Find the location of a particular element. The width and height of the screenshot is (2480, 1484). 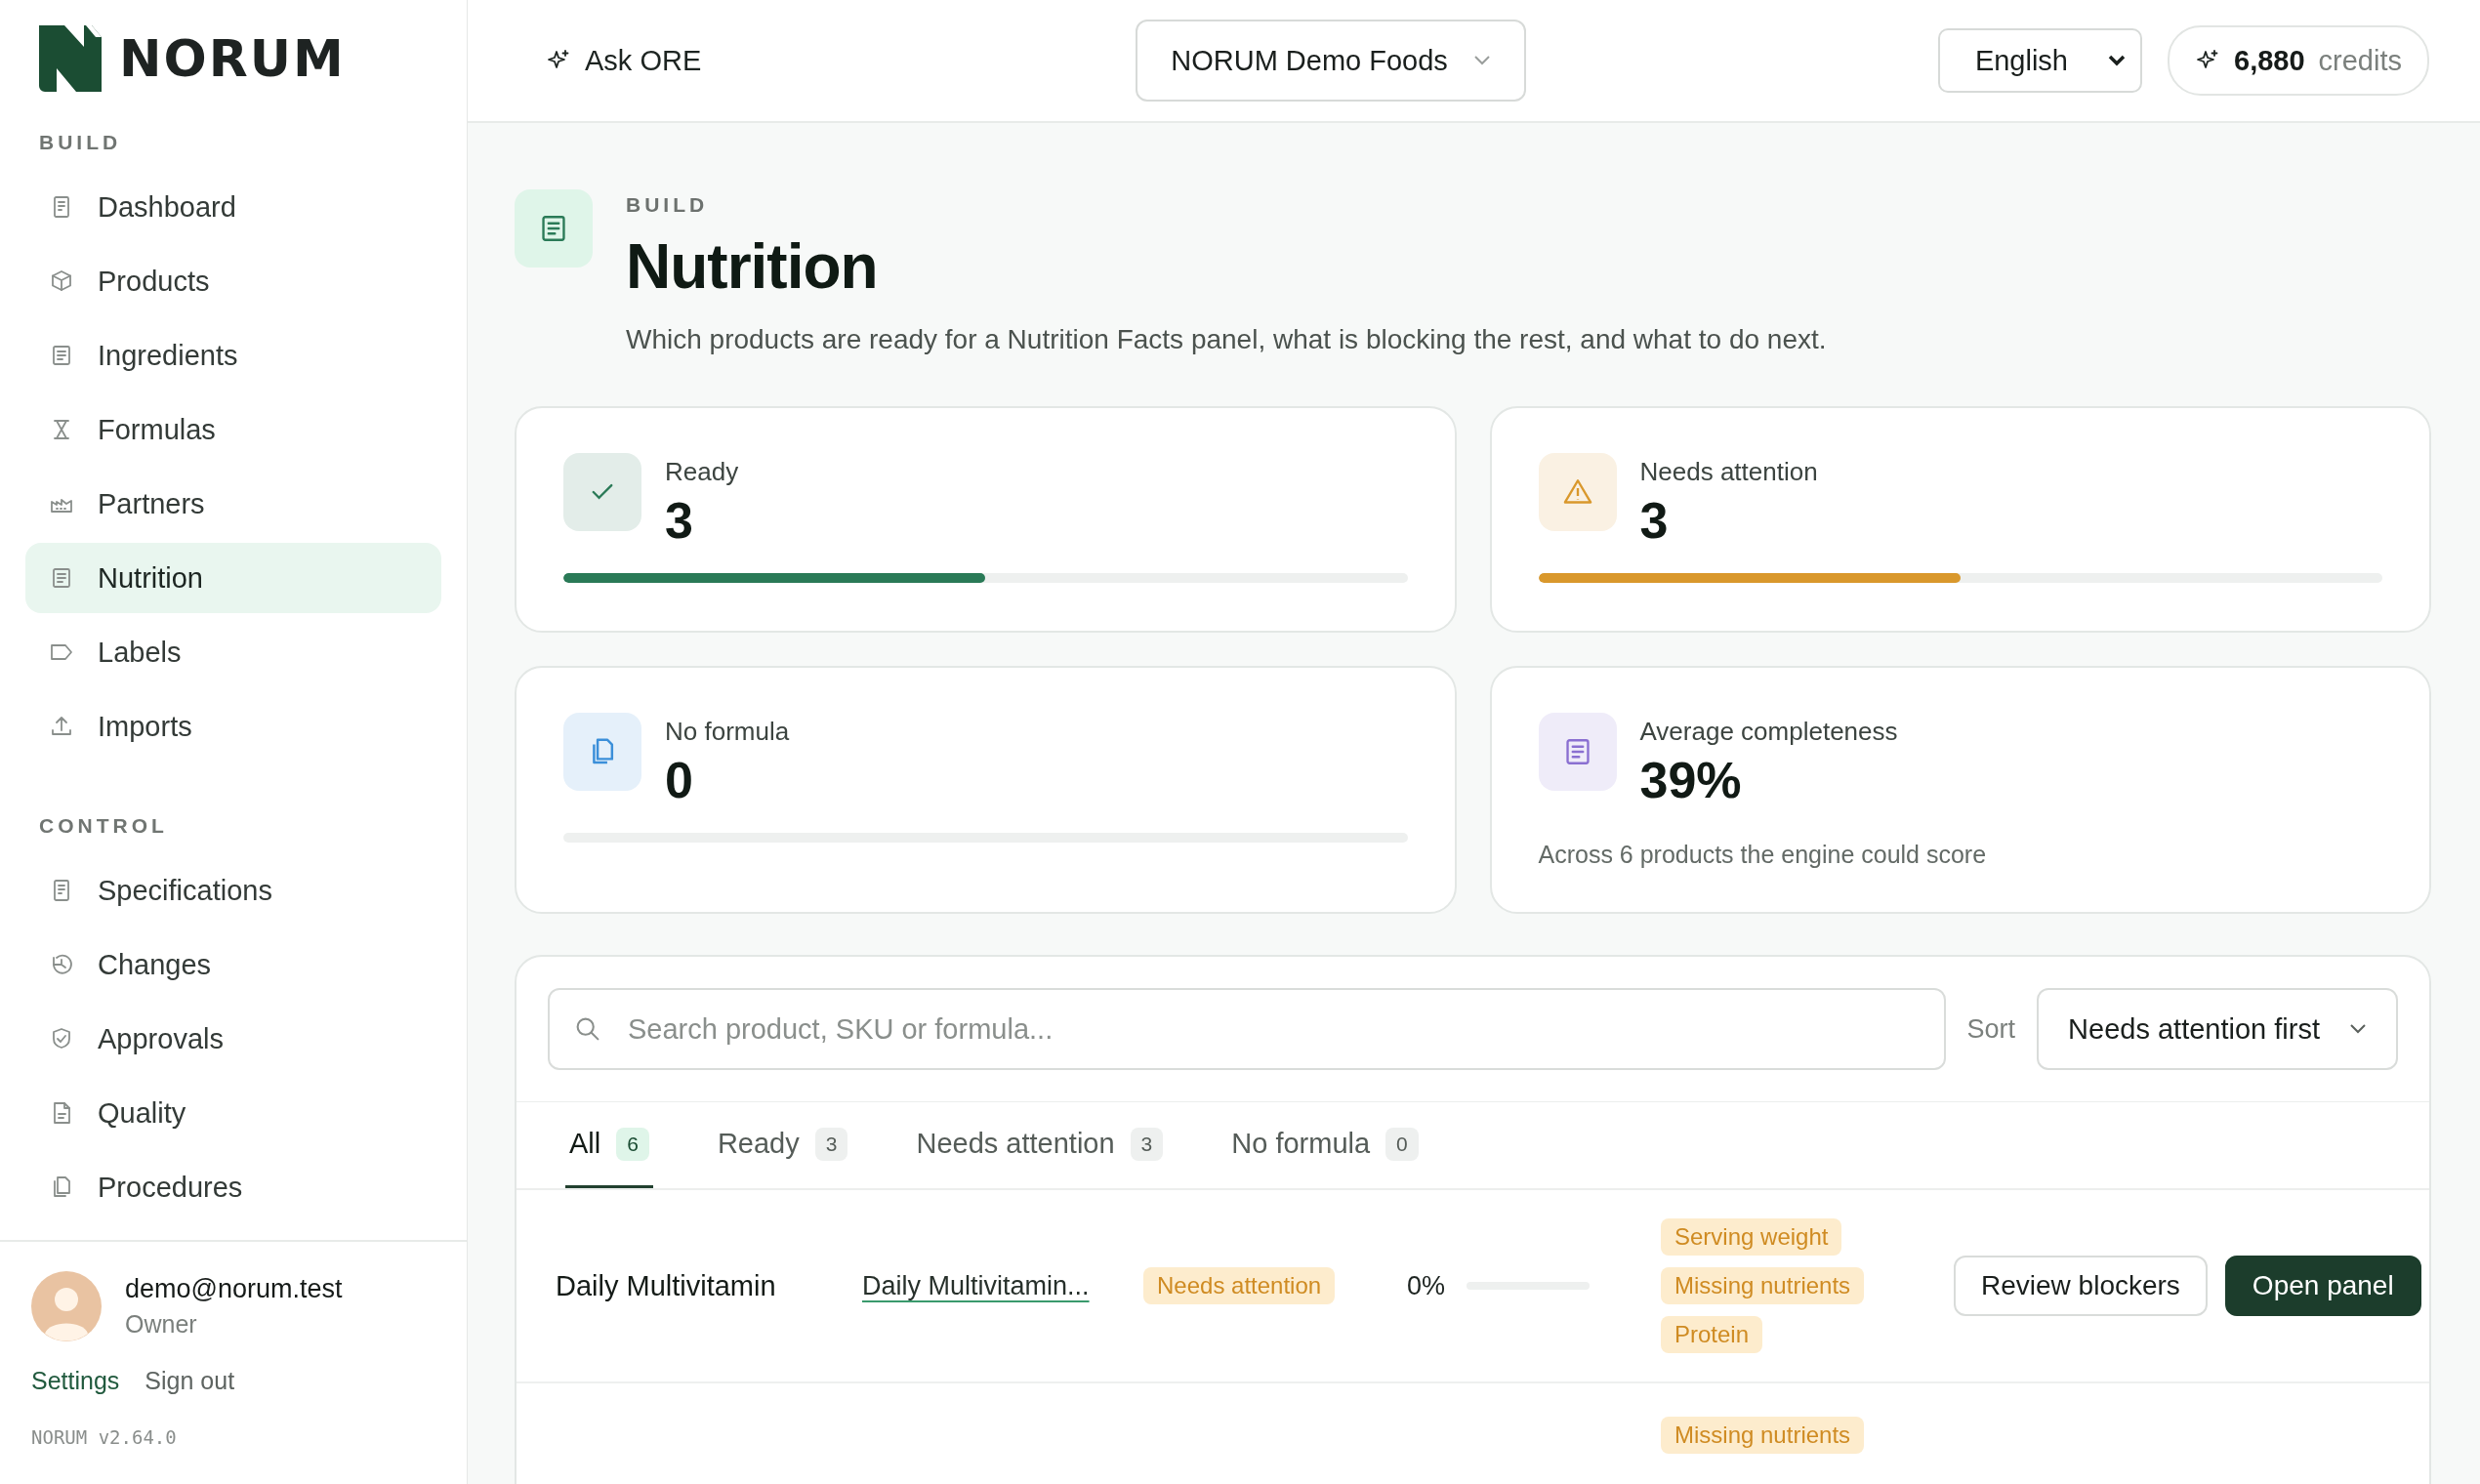

filter-tab: Needs attention 3 is located at coordinates (1040, 1145).